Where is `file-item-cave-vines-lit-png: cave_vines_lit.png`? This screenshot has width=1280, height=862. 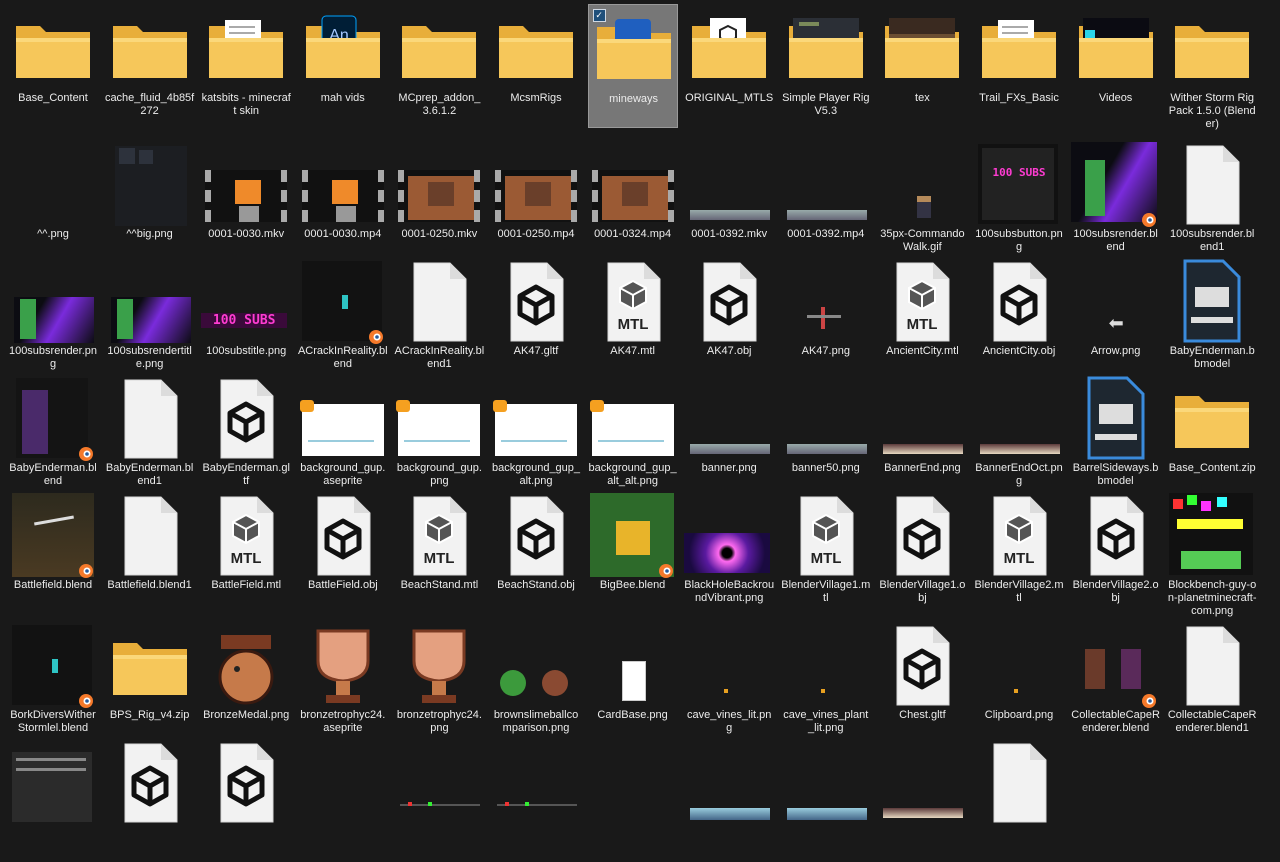
file-item-cave-vines-lit-png: cave_vines_lit.png is located at coordinates (729, 683).